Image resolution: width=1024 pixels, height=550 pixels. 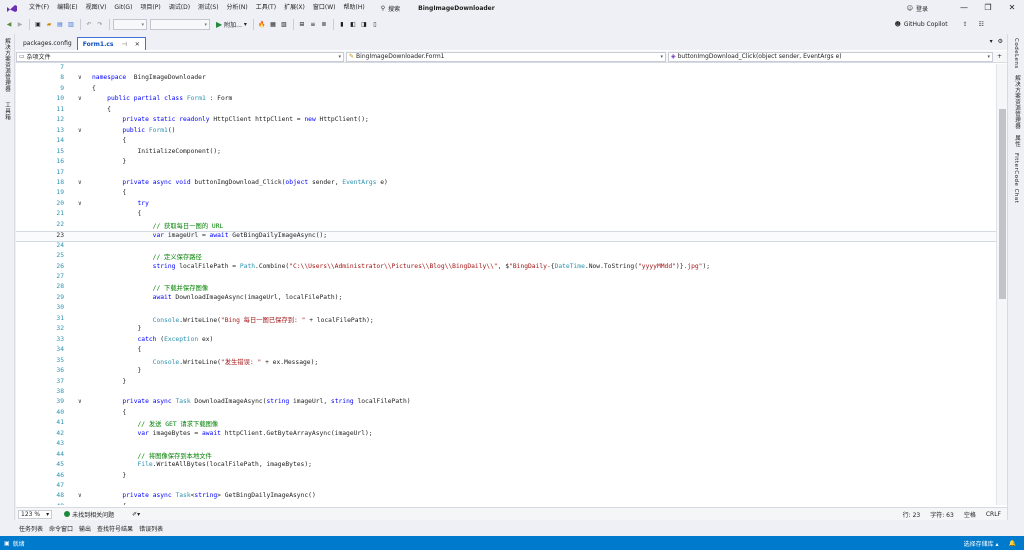 I want to click on close-tab-icon: ✕, so click(x=137, y=44).